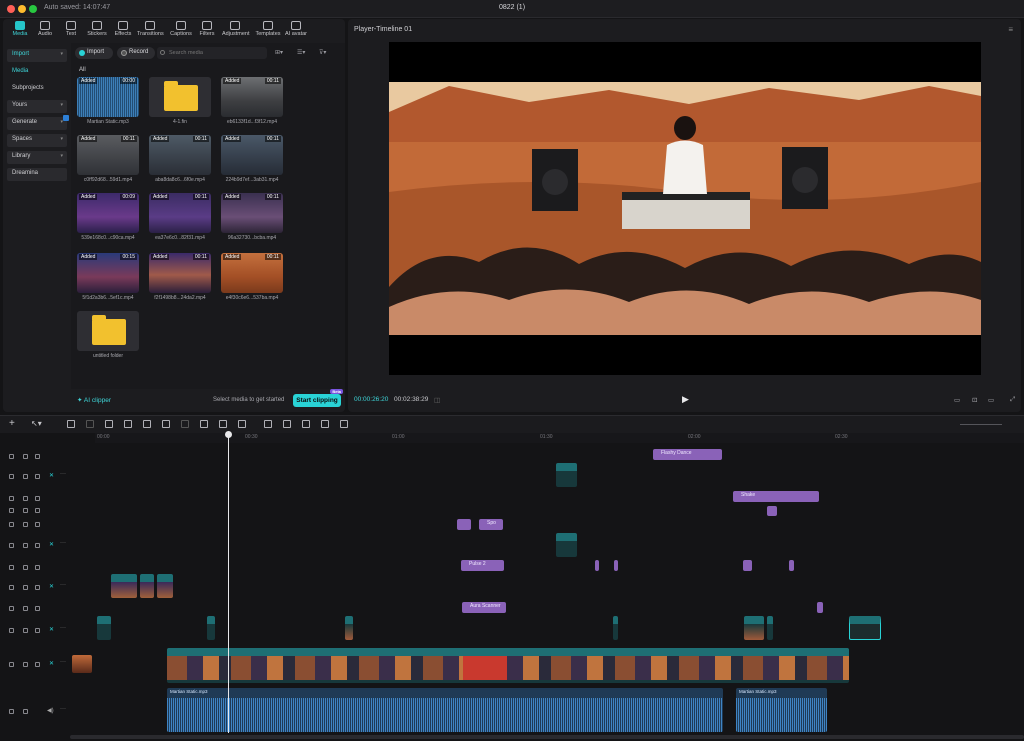 The height and width of the screenshot is (741, 1024). What do you see at coordinates (185, 424) in the screenshot?
I see `shield-icon` at bounding box center [185, 424].